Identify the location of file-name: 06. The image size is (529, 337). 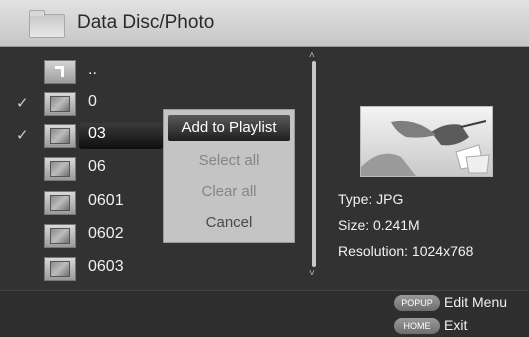
(97, 166).